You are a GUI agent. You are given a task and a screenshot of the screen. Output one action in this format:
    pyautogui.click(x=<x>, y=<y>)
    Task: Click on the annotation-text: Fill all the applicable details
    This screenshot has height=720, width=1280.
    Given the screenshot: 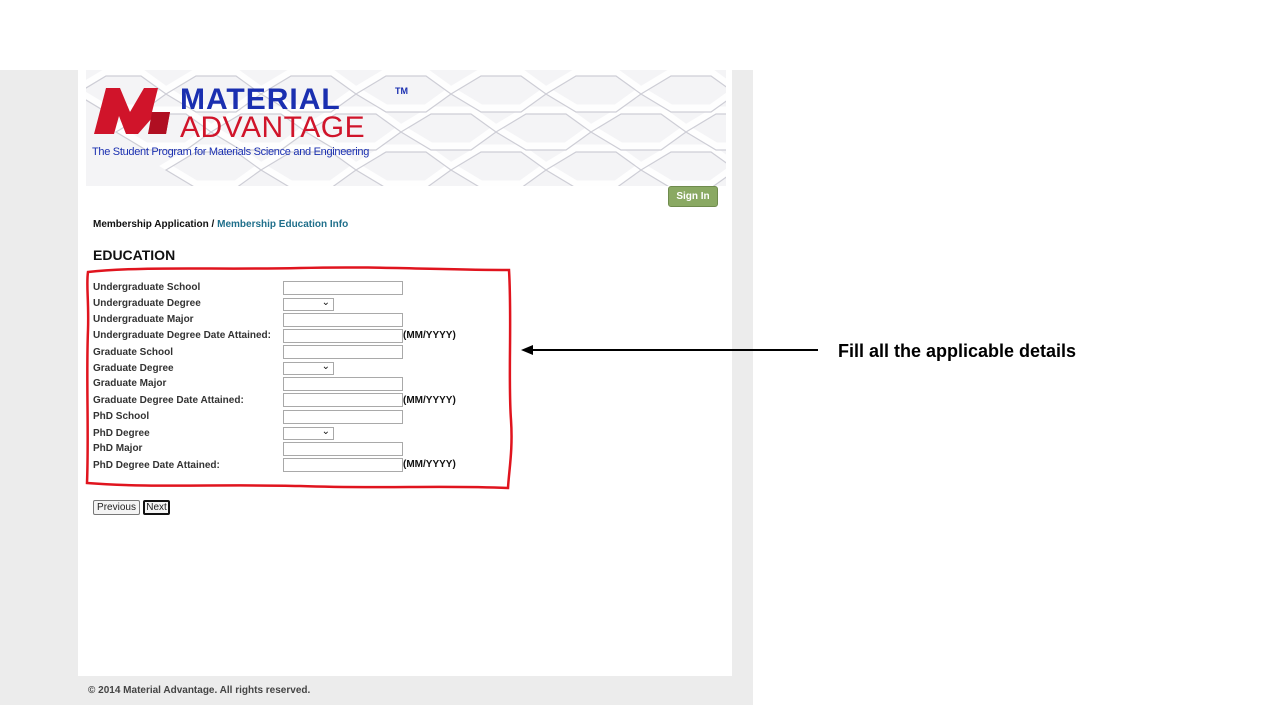 What is the action you would take?
    pyautogui.click(x=957, y=351)
    